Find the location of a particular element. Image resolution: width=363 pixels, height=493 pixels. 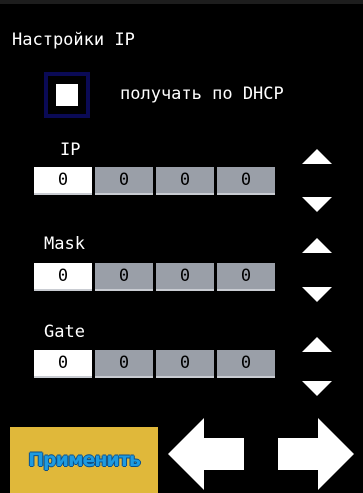

ip-octet-2: 0 is located at coordinates (124, 181).